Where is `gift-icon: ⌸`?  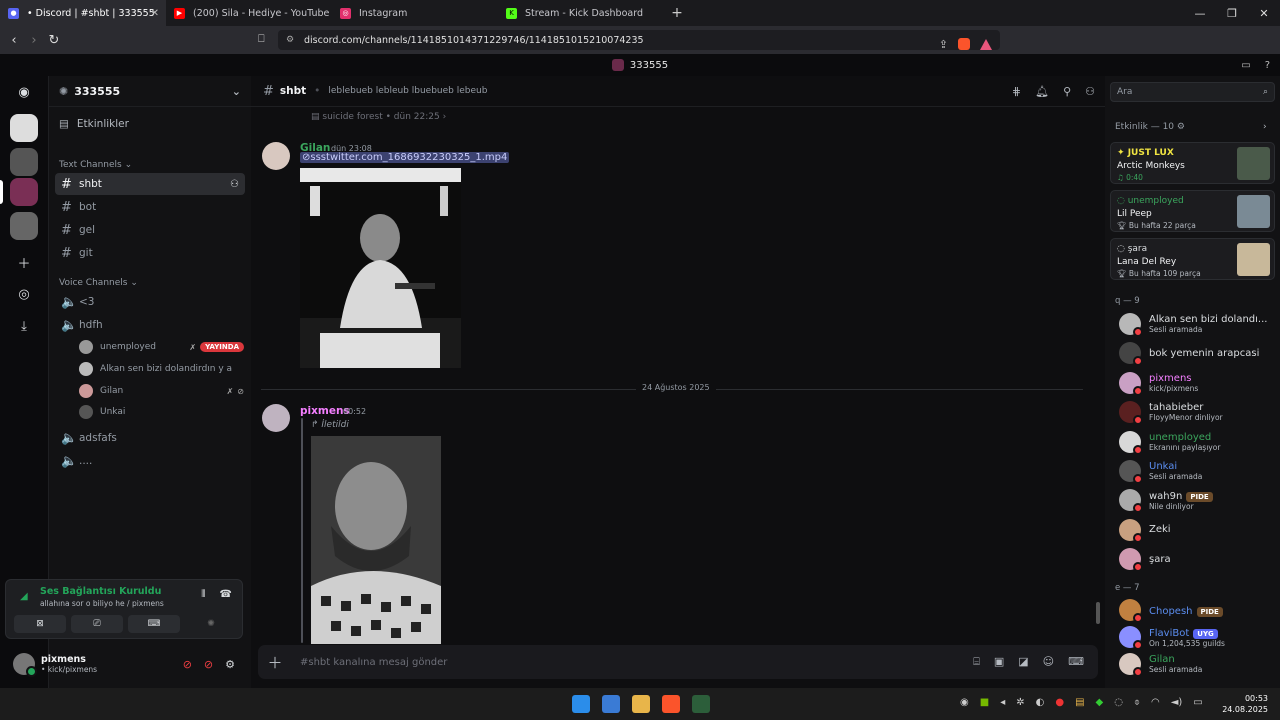
gift-icon: ⌸ is located at coordinates (976, 662).